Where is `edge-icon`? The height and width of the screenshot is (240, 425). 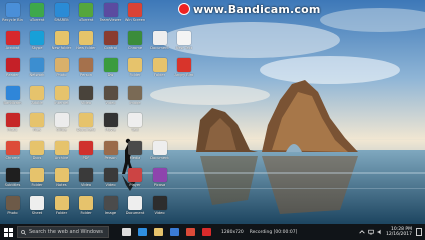 edge-icon is located at coordinates (142, 232).